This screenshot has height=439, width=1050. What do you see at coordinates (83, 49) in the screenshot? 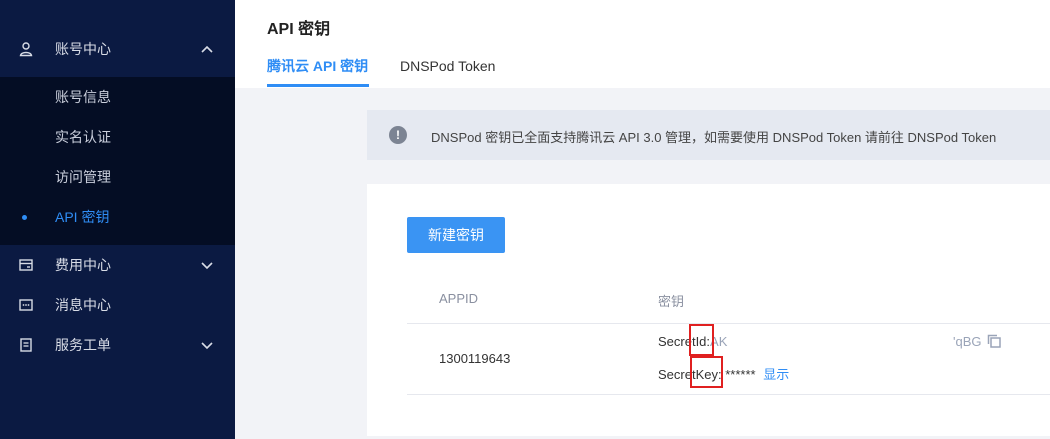
I see `nav-group-label: 账号中心` at bounding box center [83, 49].